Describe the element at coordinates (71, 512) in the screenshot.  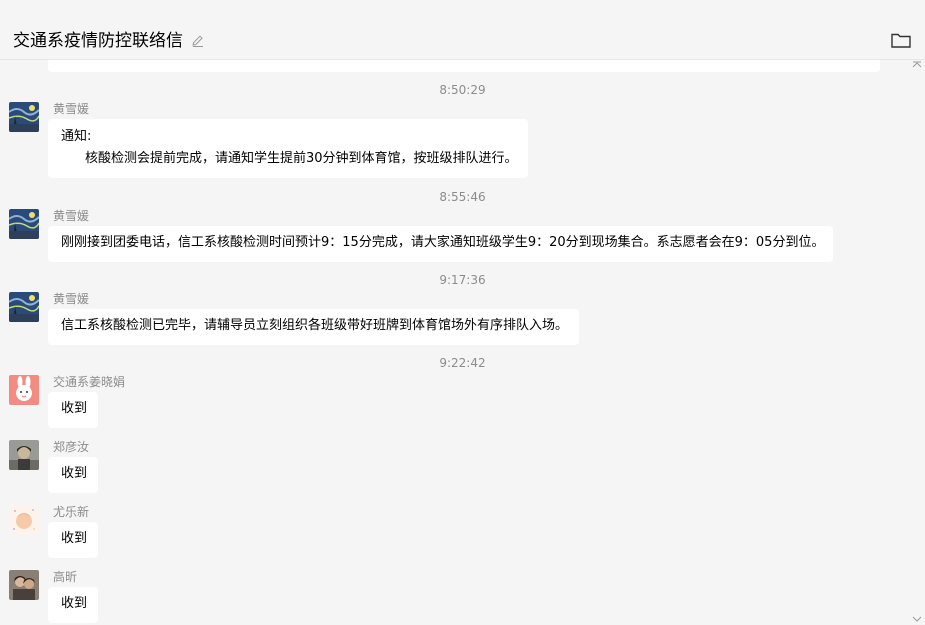
I see `sender-name: 尤乐新` at that location.